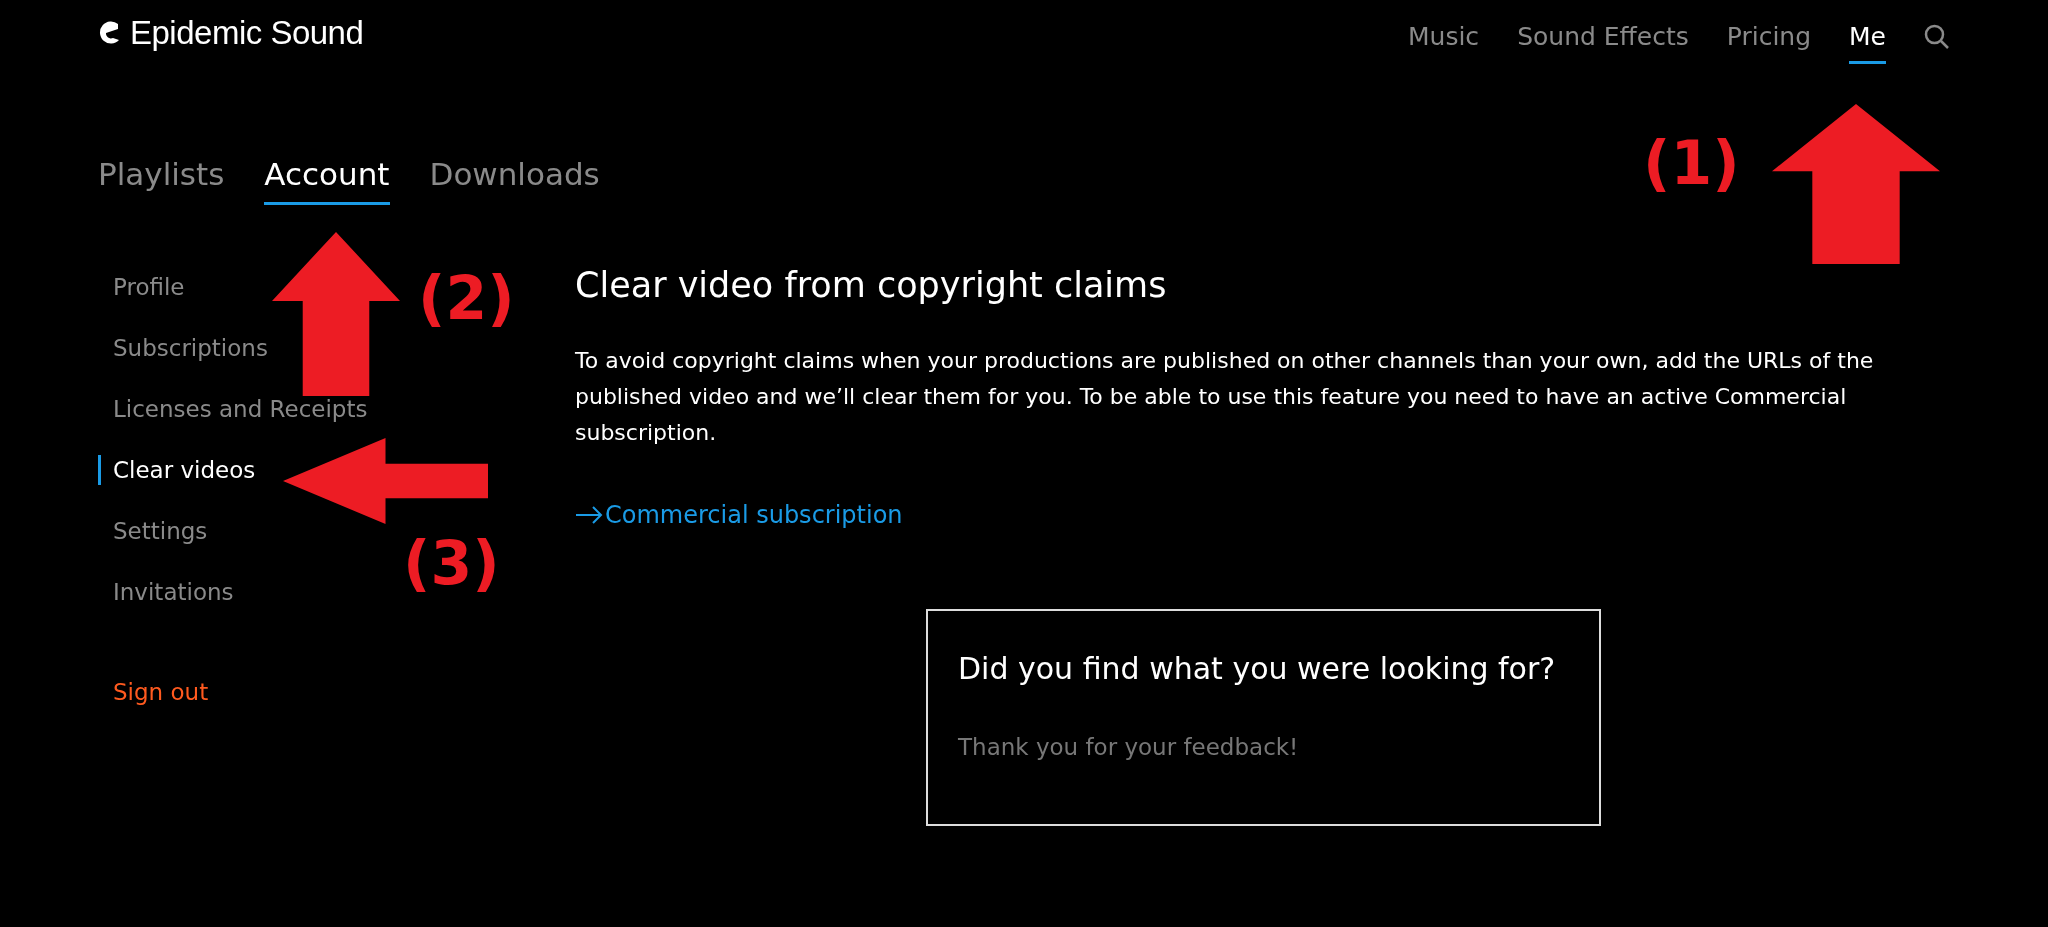 Image resolution: width=2048 pixels, height=927 pixels. I want to click on nav-link: Sound Effects, so click(1603, 43).